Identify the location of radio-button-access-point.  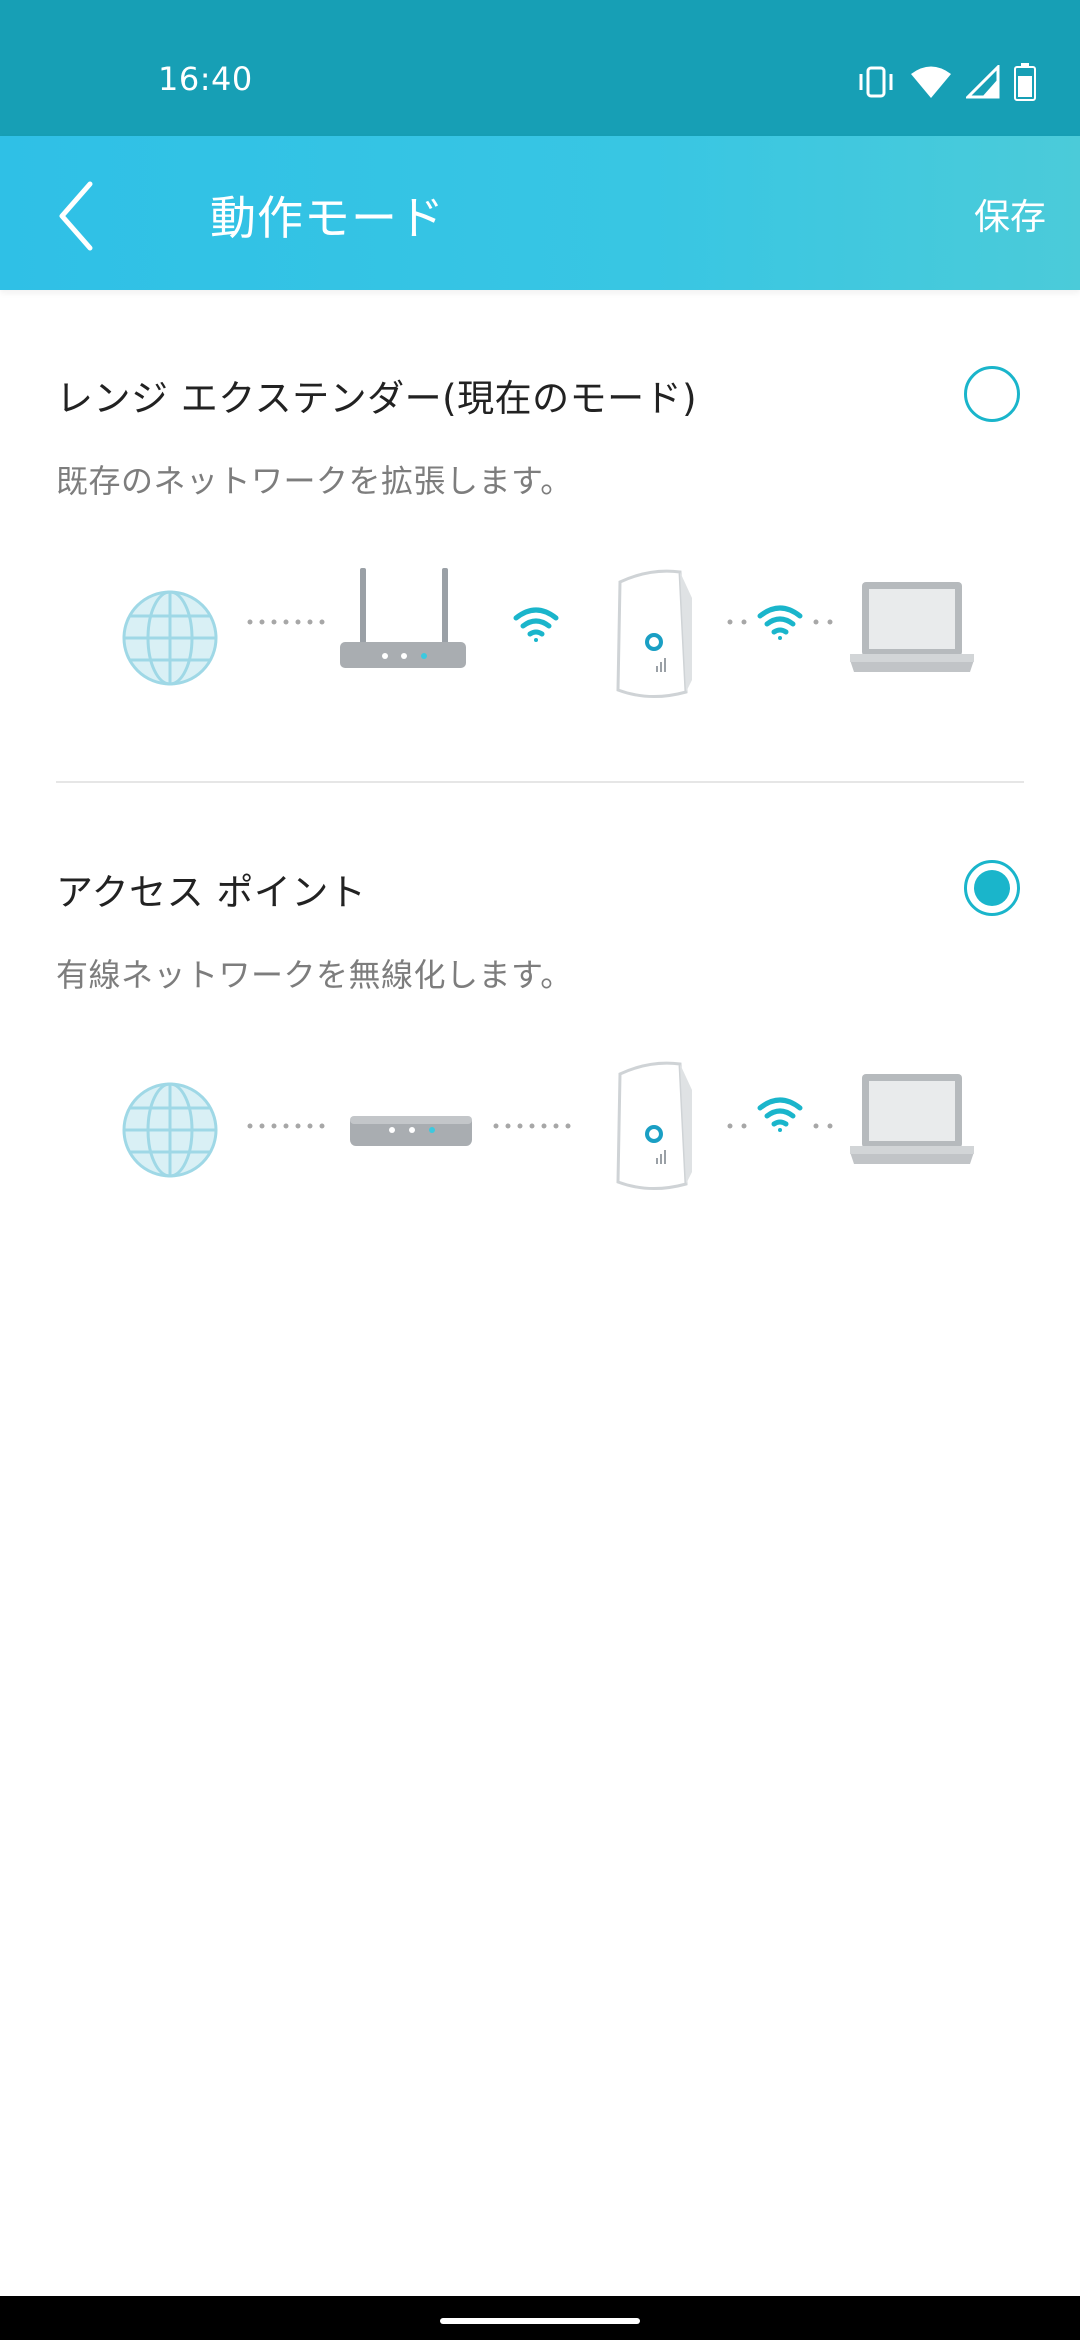
(992, 888).